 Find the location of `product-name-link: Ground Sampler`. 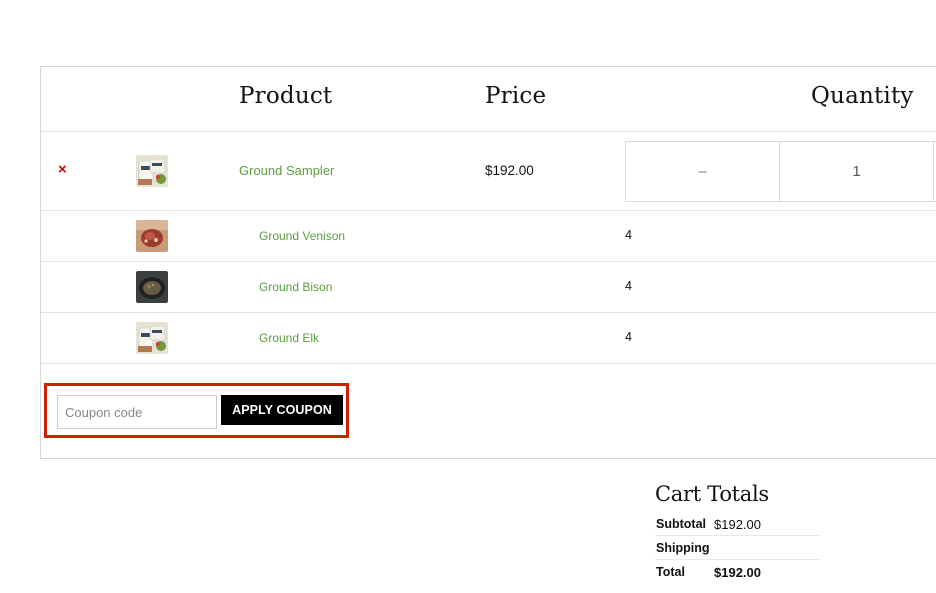

product-name-link: Ground Sampler is located at coordinates (286, 170).